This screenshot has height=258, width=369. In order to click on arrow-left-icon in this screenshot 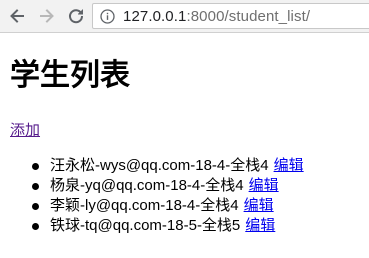, I will do `click(17, 16)`.